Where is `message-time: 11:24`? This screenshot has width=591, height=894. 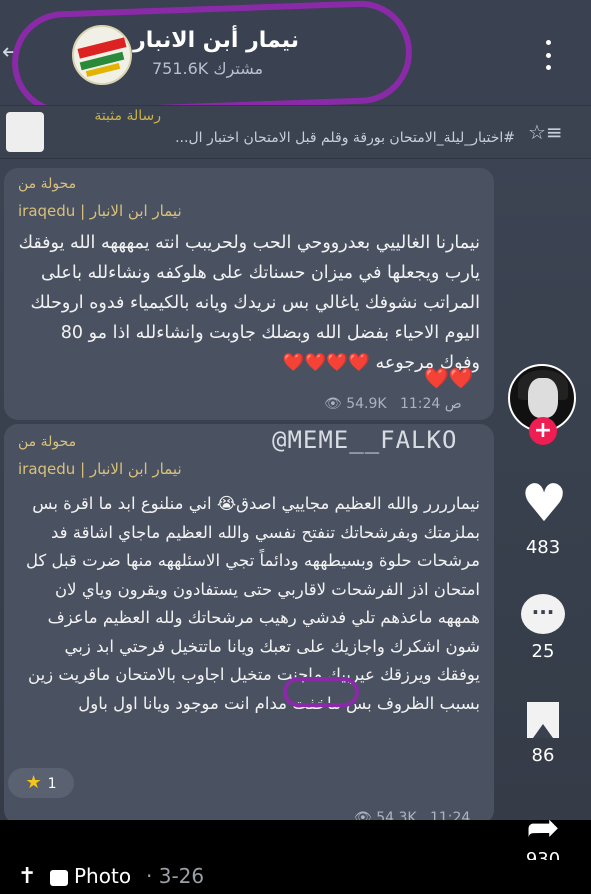
message-time: 11:24 is located at coordinates (450, 815).